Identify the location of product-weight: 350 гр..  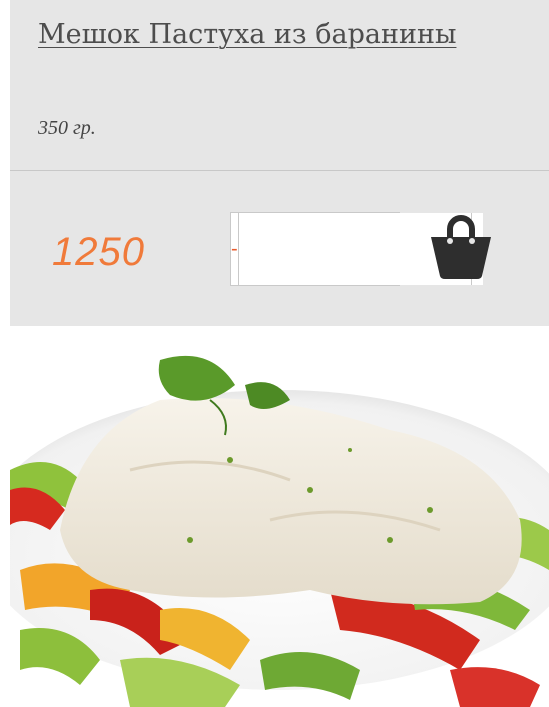
(67, 128).